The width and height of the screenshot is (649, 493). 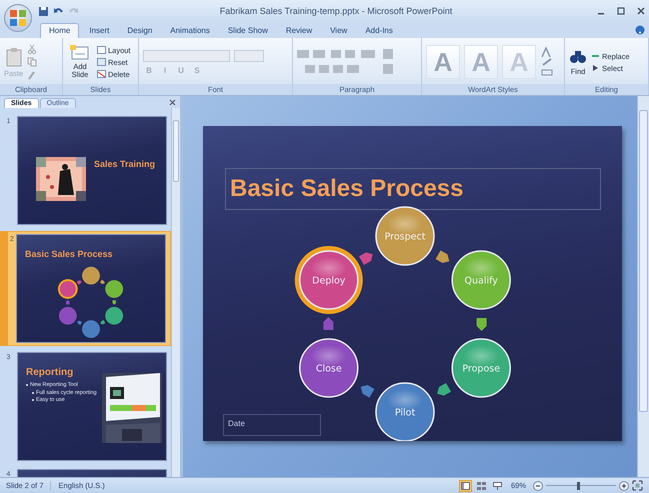 What do you see at coordinates (249, 56) in the screenshot?
I see `font-size-field` at bounding box center [249, 56].